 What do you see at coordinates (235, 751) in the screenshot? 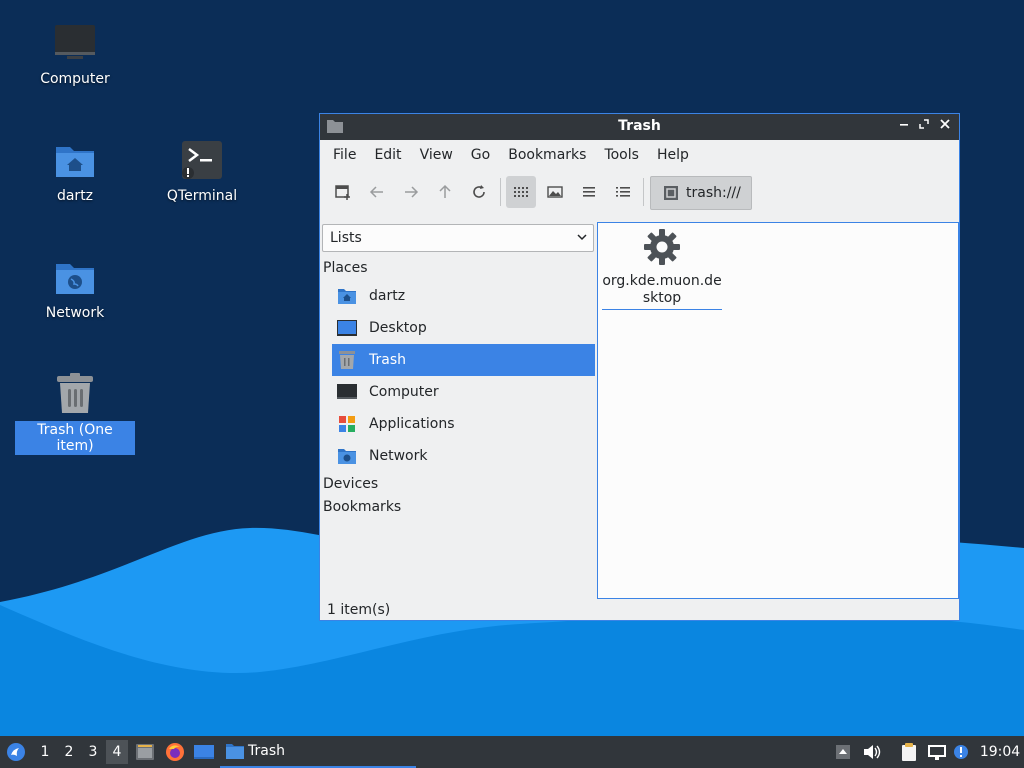
I see `folder-icon` at bounding box center [235, 751].